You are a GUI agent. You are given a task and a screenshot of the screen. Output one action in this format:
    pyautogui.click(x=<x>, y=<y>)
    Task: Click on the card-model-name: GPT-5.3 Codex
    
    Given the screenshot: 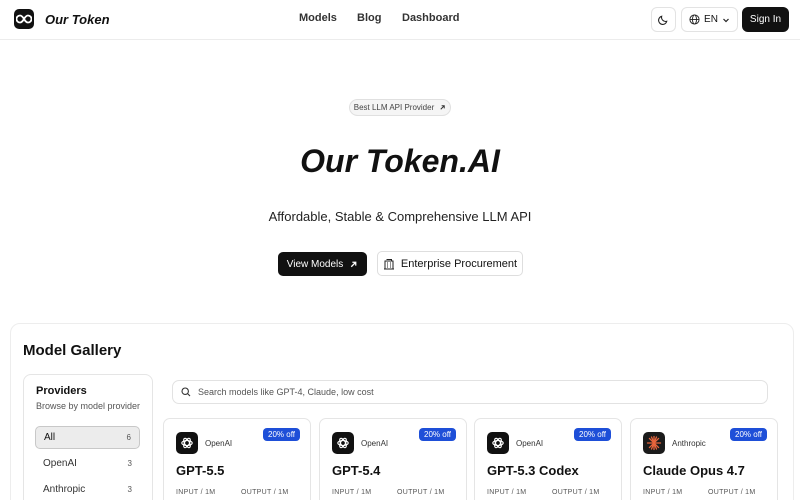 What is the action you would take?
    pyautogui.click(x=533, y=470)
    